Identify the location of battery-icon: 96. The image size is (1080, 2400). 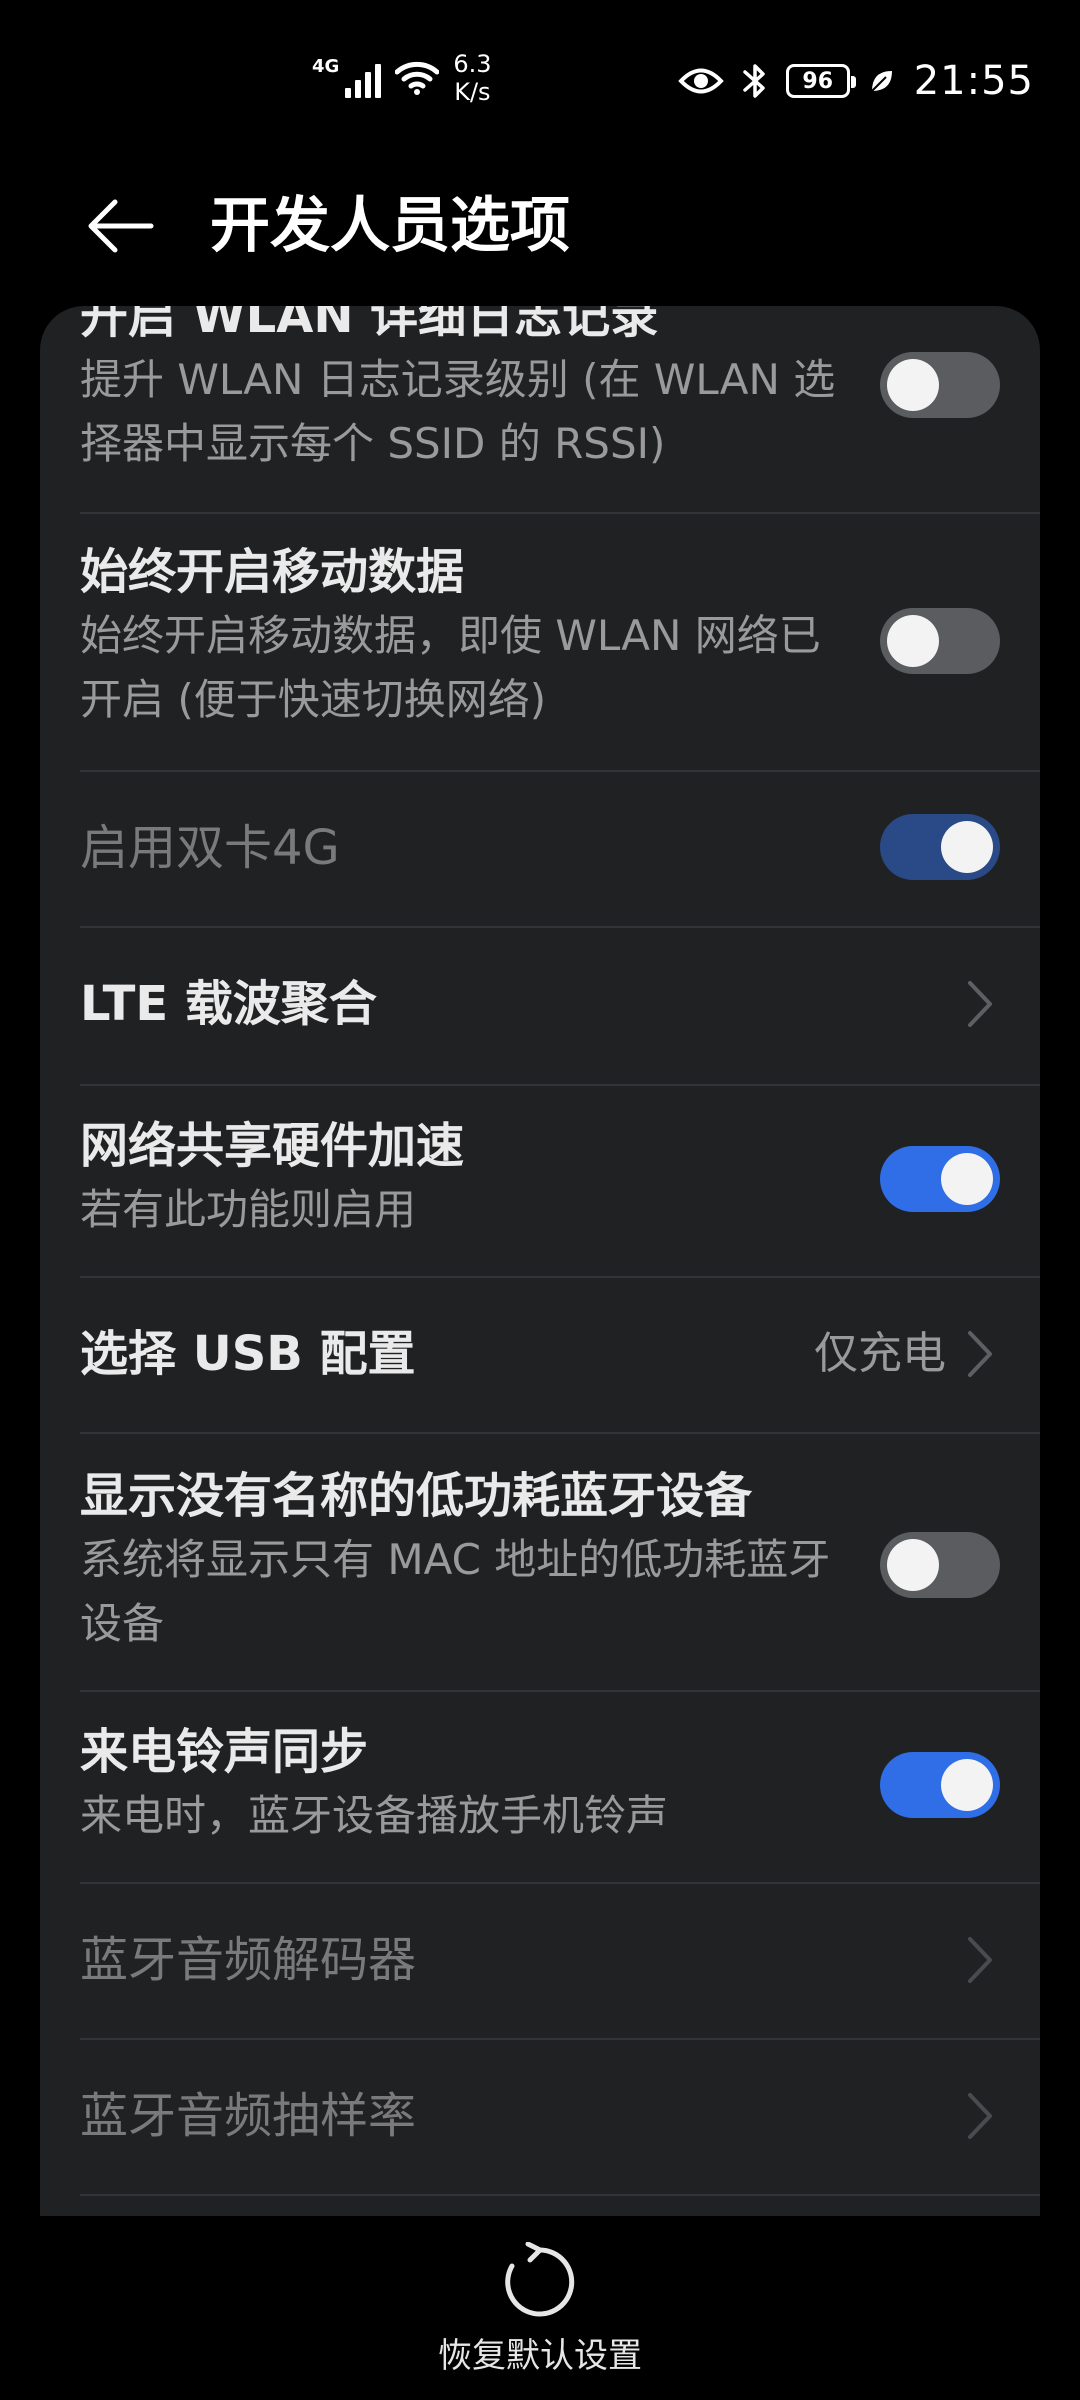
(820, 81).